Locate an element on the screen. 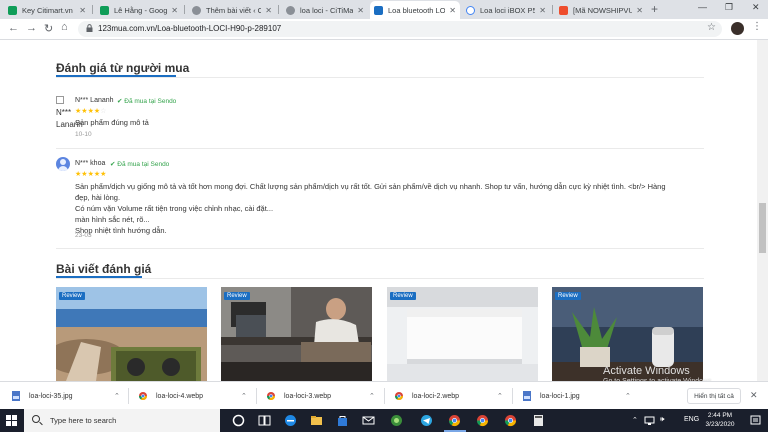 This screenshot has width=768, height=432. profile-avatar is located at coordinates (737, 28).